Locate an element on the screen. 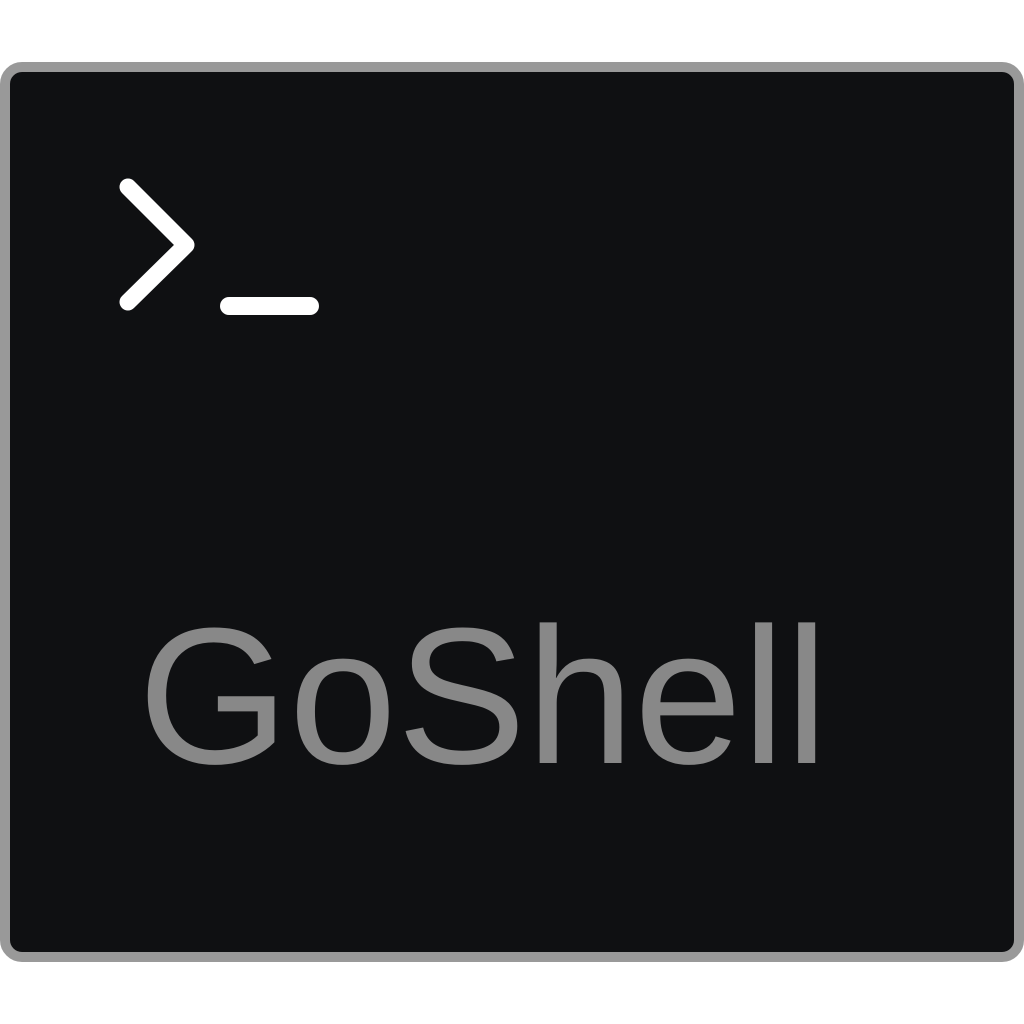 The height and width of the screenshot is (1024, 1024). app-name: GoShell is located at coordinates (483, 696).